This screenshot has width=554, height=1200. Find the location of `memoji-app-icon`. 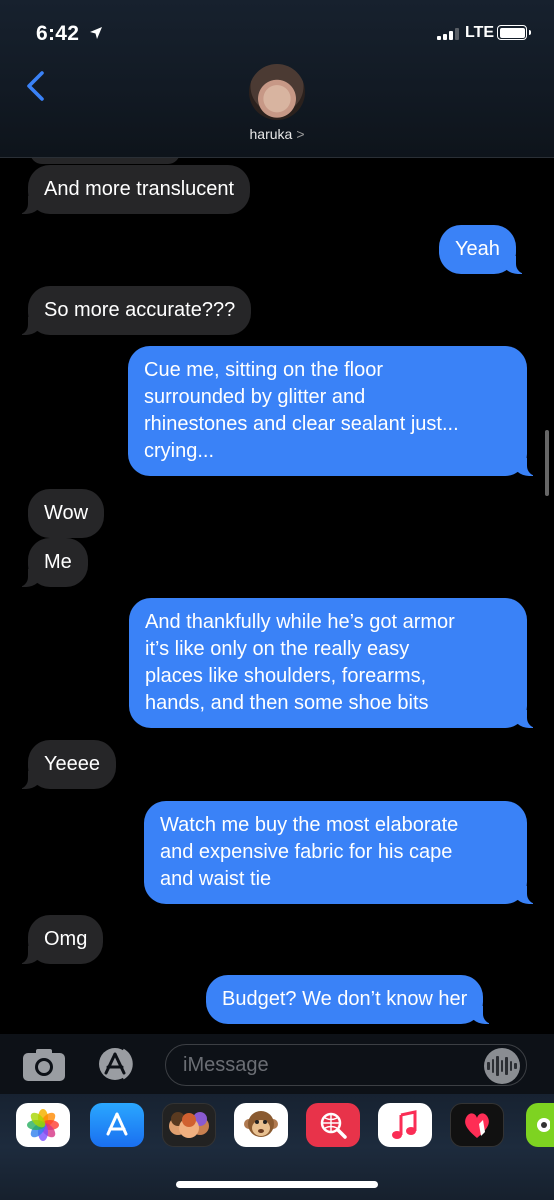

memoji-app-icon is located at coordinates (189, 1125).